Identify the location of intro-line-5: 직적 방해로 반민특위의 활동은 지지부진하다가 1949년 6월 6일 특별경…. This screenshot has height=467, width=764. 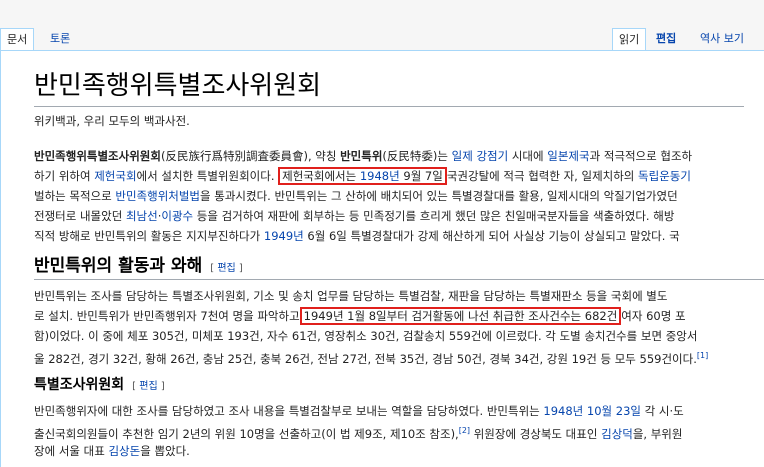
(357, 236).